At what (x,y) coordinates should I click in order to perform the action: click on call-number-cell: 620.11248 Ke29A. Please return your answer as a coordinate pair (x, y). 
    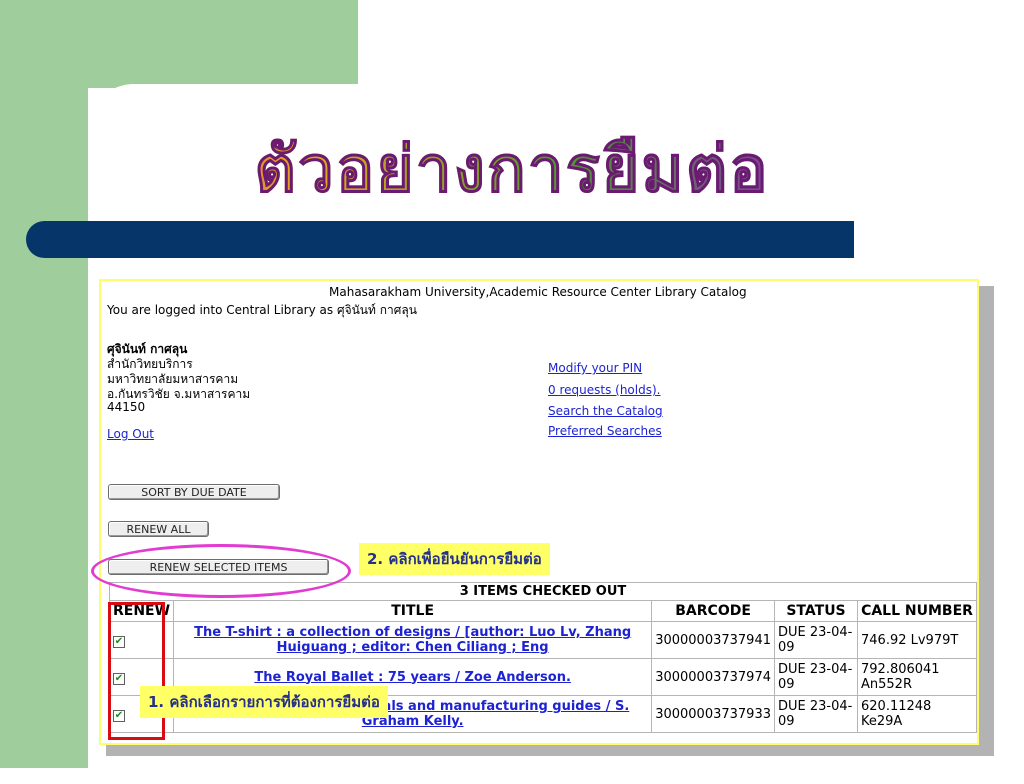
    Looking at the image, I should click on (917, 714).